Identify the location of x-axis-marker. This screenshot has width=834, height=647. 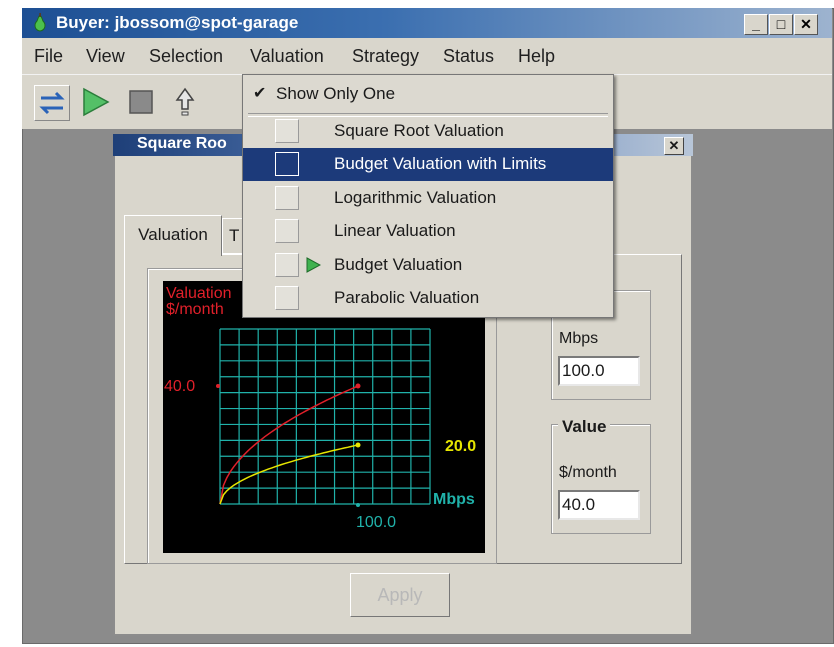
(358, 505).